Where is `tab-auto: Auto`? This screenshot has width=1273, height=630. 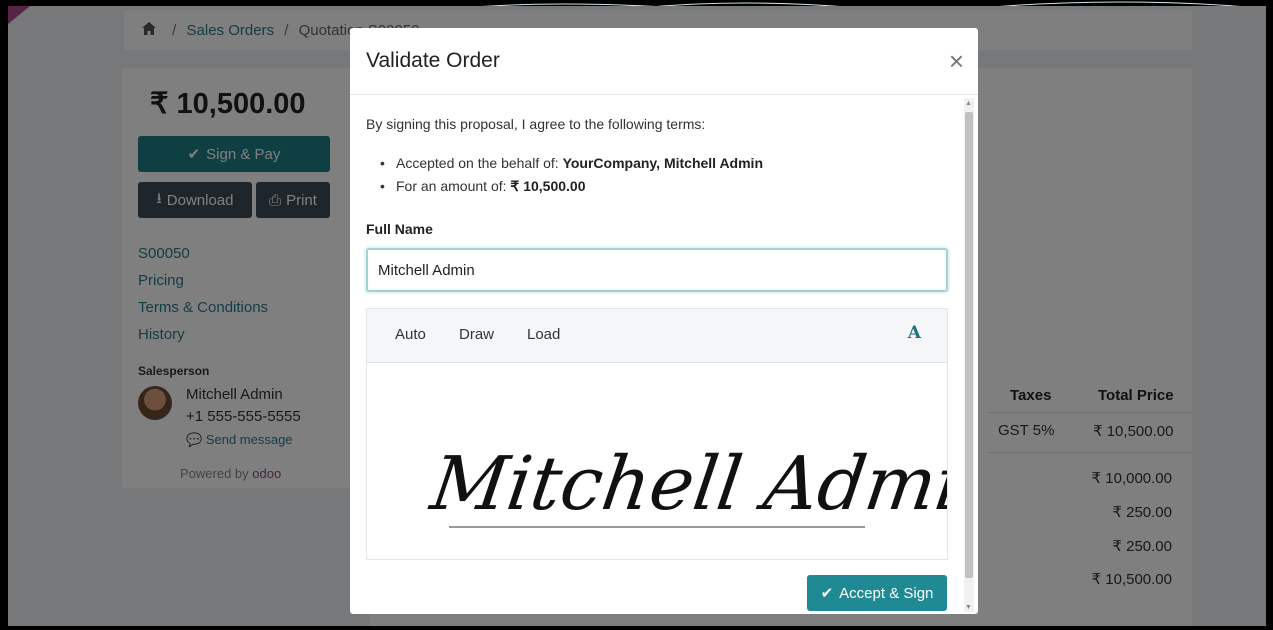
tab-auto: Auto is located at coordinates (410, 334).